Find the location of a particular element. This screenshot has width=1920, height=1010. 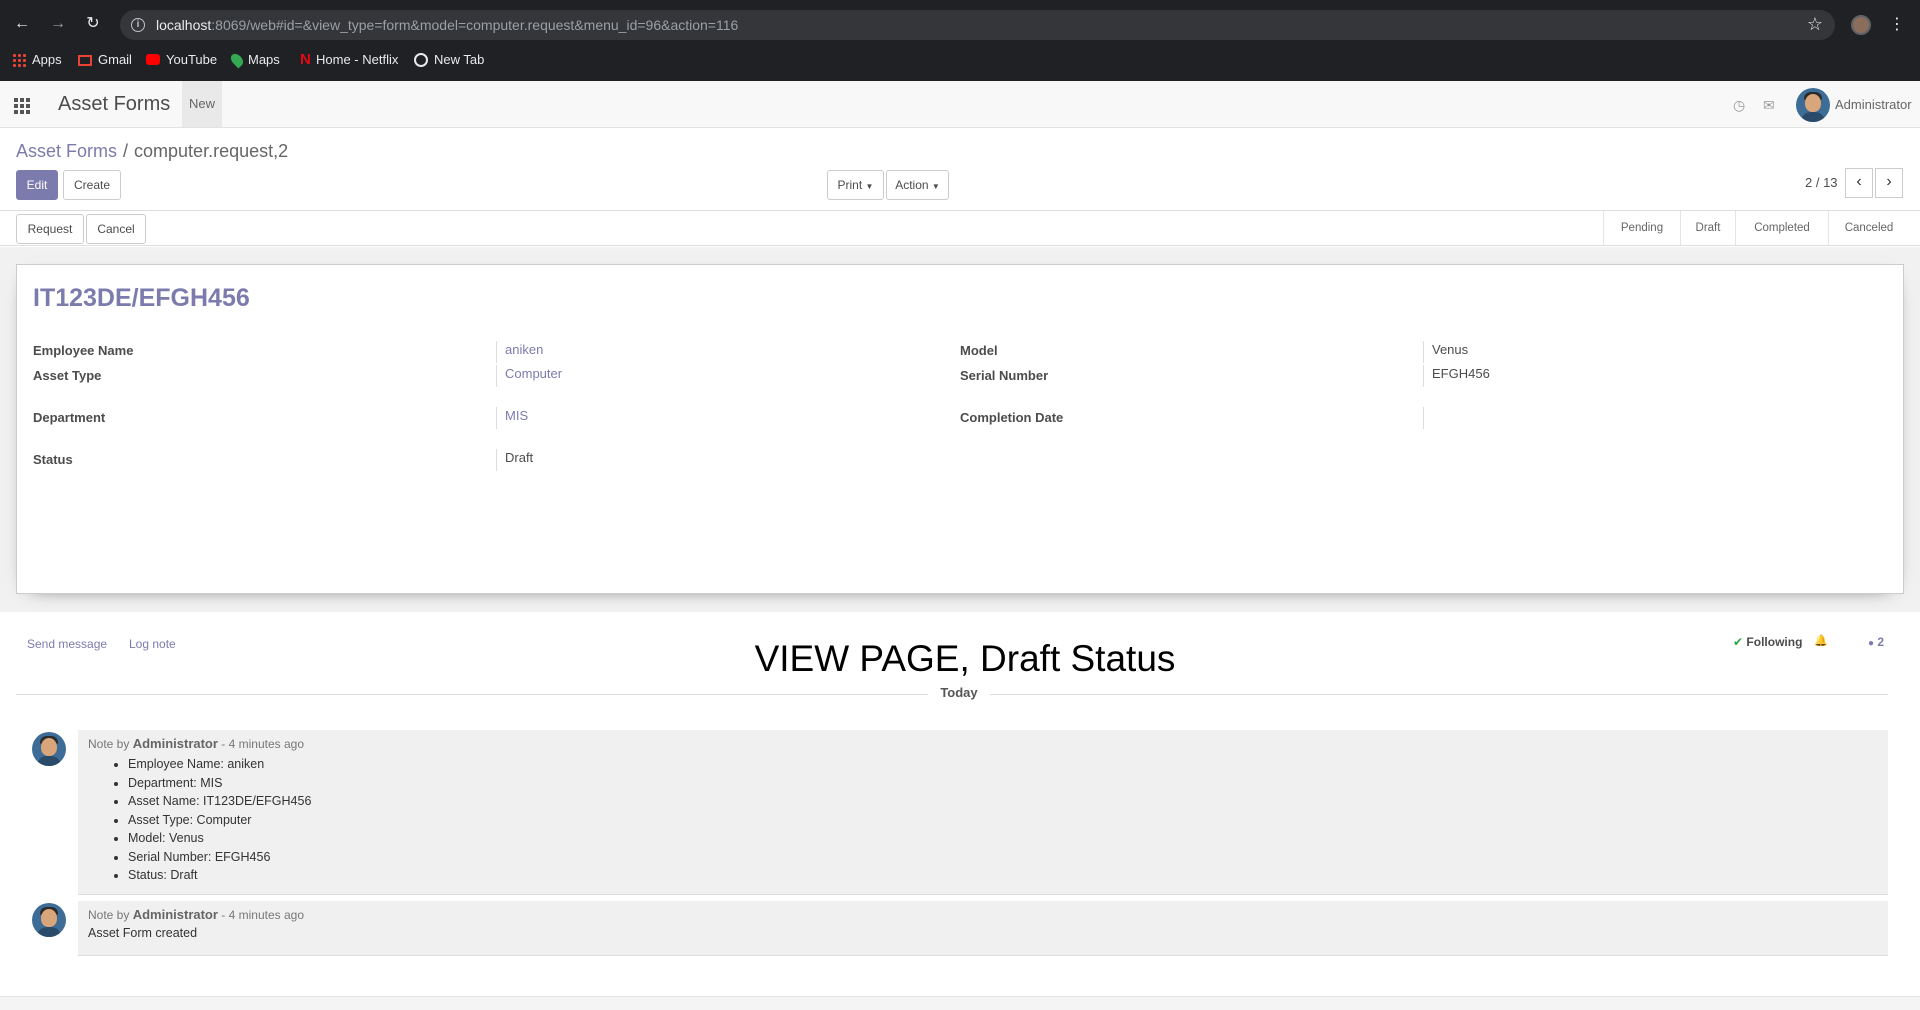

print-dropdown: Print ▼ is located at coordinates (855, 185).